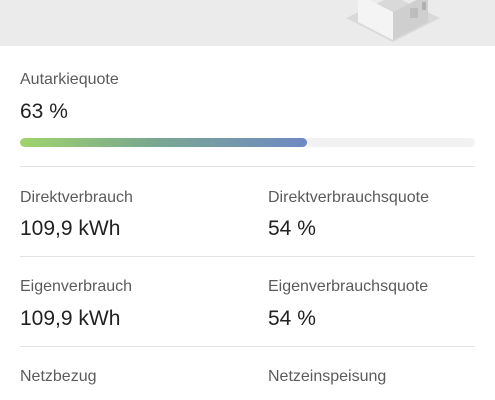 The height and width of the screenshot is (400, 495). Describe the element at coordinates (247, 23) in the screenshot. I see `header-area` at that location.